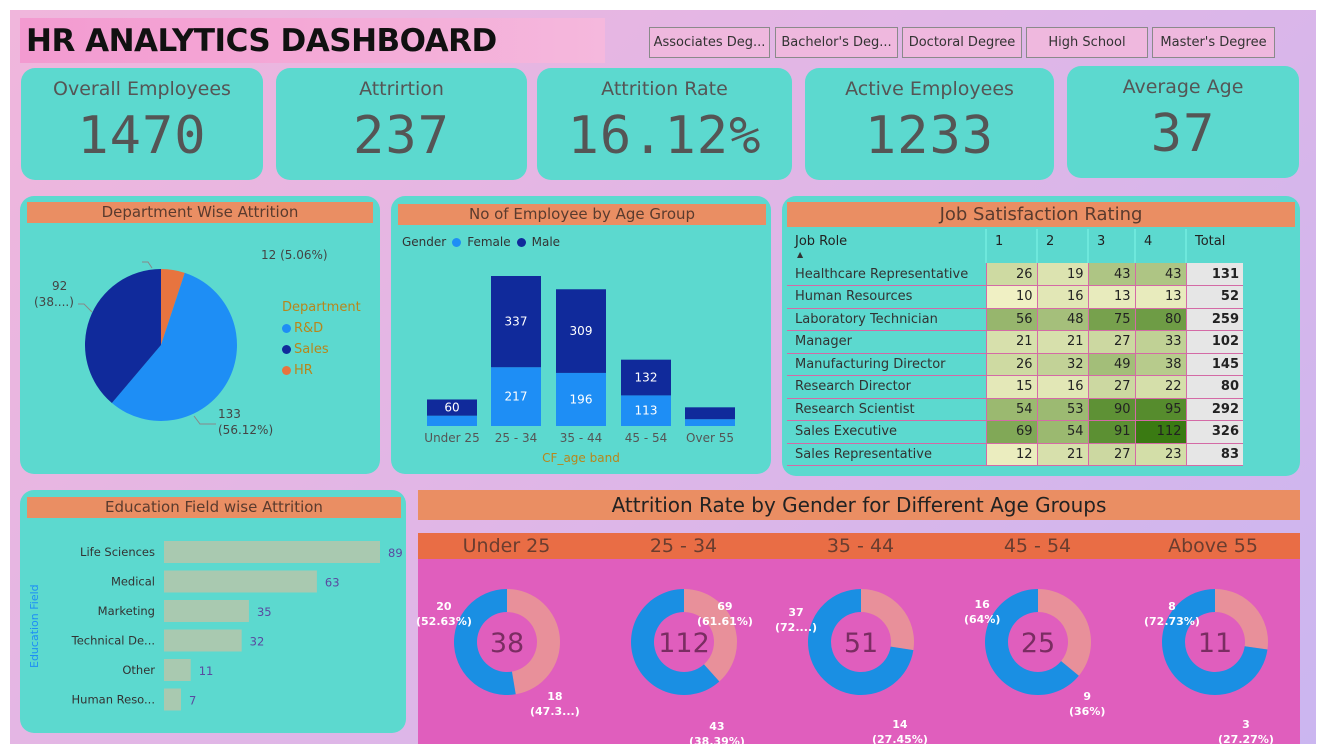  I want to click on x-tick-label: Under 25, so click(451, 438).